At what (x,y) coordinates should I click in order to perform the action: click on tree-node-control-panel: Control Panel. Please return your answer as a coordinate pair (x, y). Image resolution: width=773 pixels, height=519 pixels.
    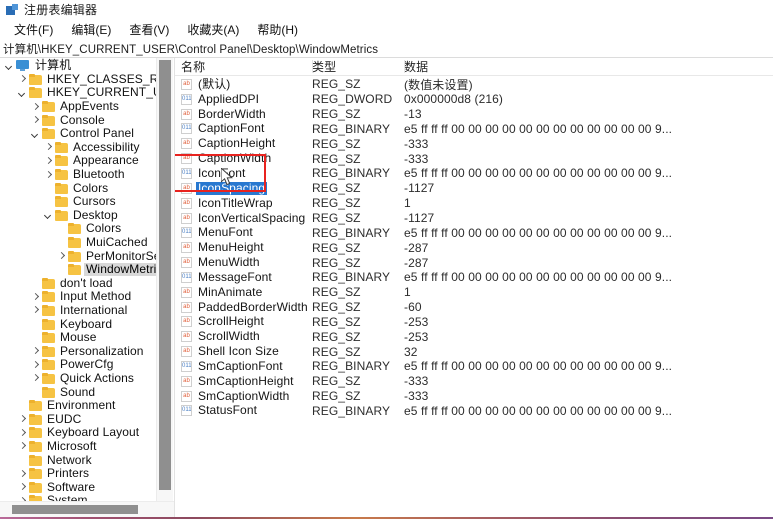
    Looking at the image, I should click on (78, 134).